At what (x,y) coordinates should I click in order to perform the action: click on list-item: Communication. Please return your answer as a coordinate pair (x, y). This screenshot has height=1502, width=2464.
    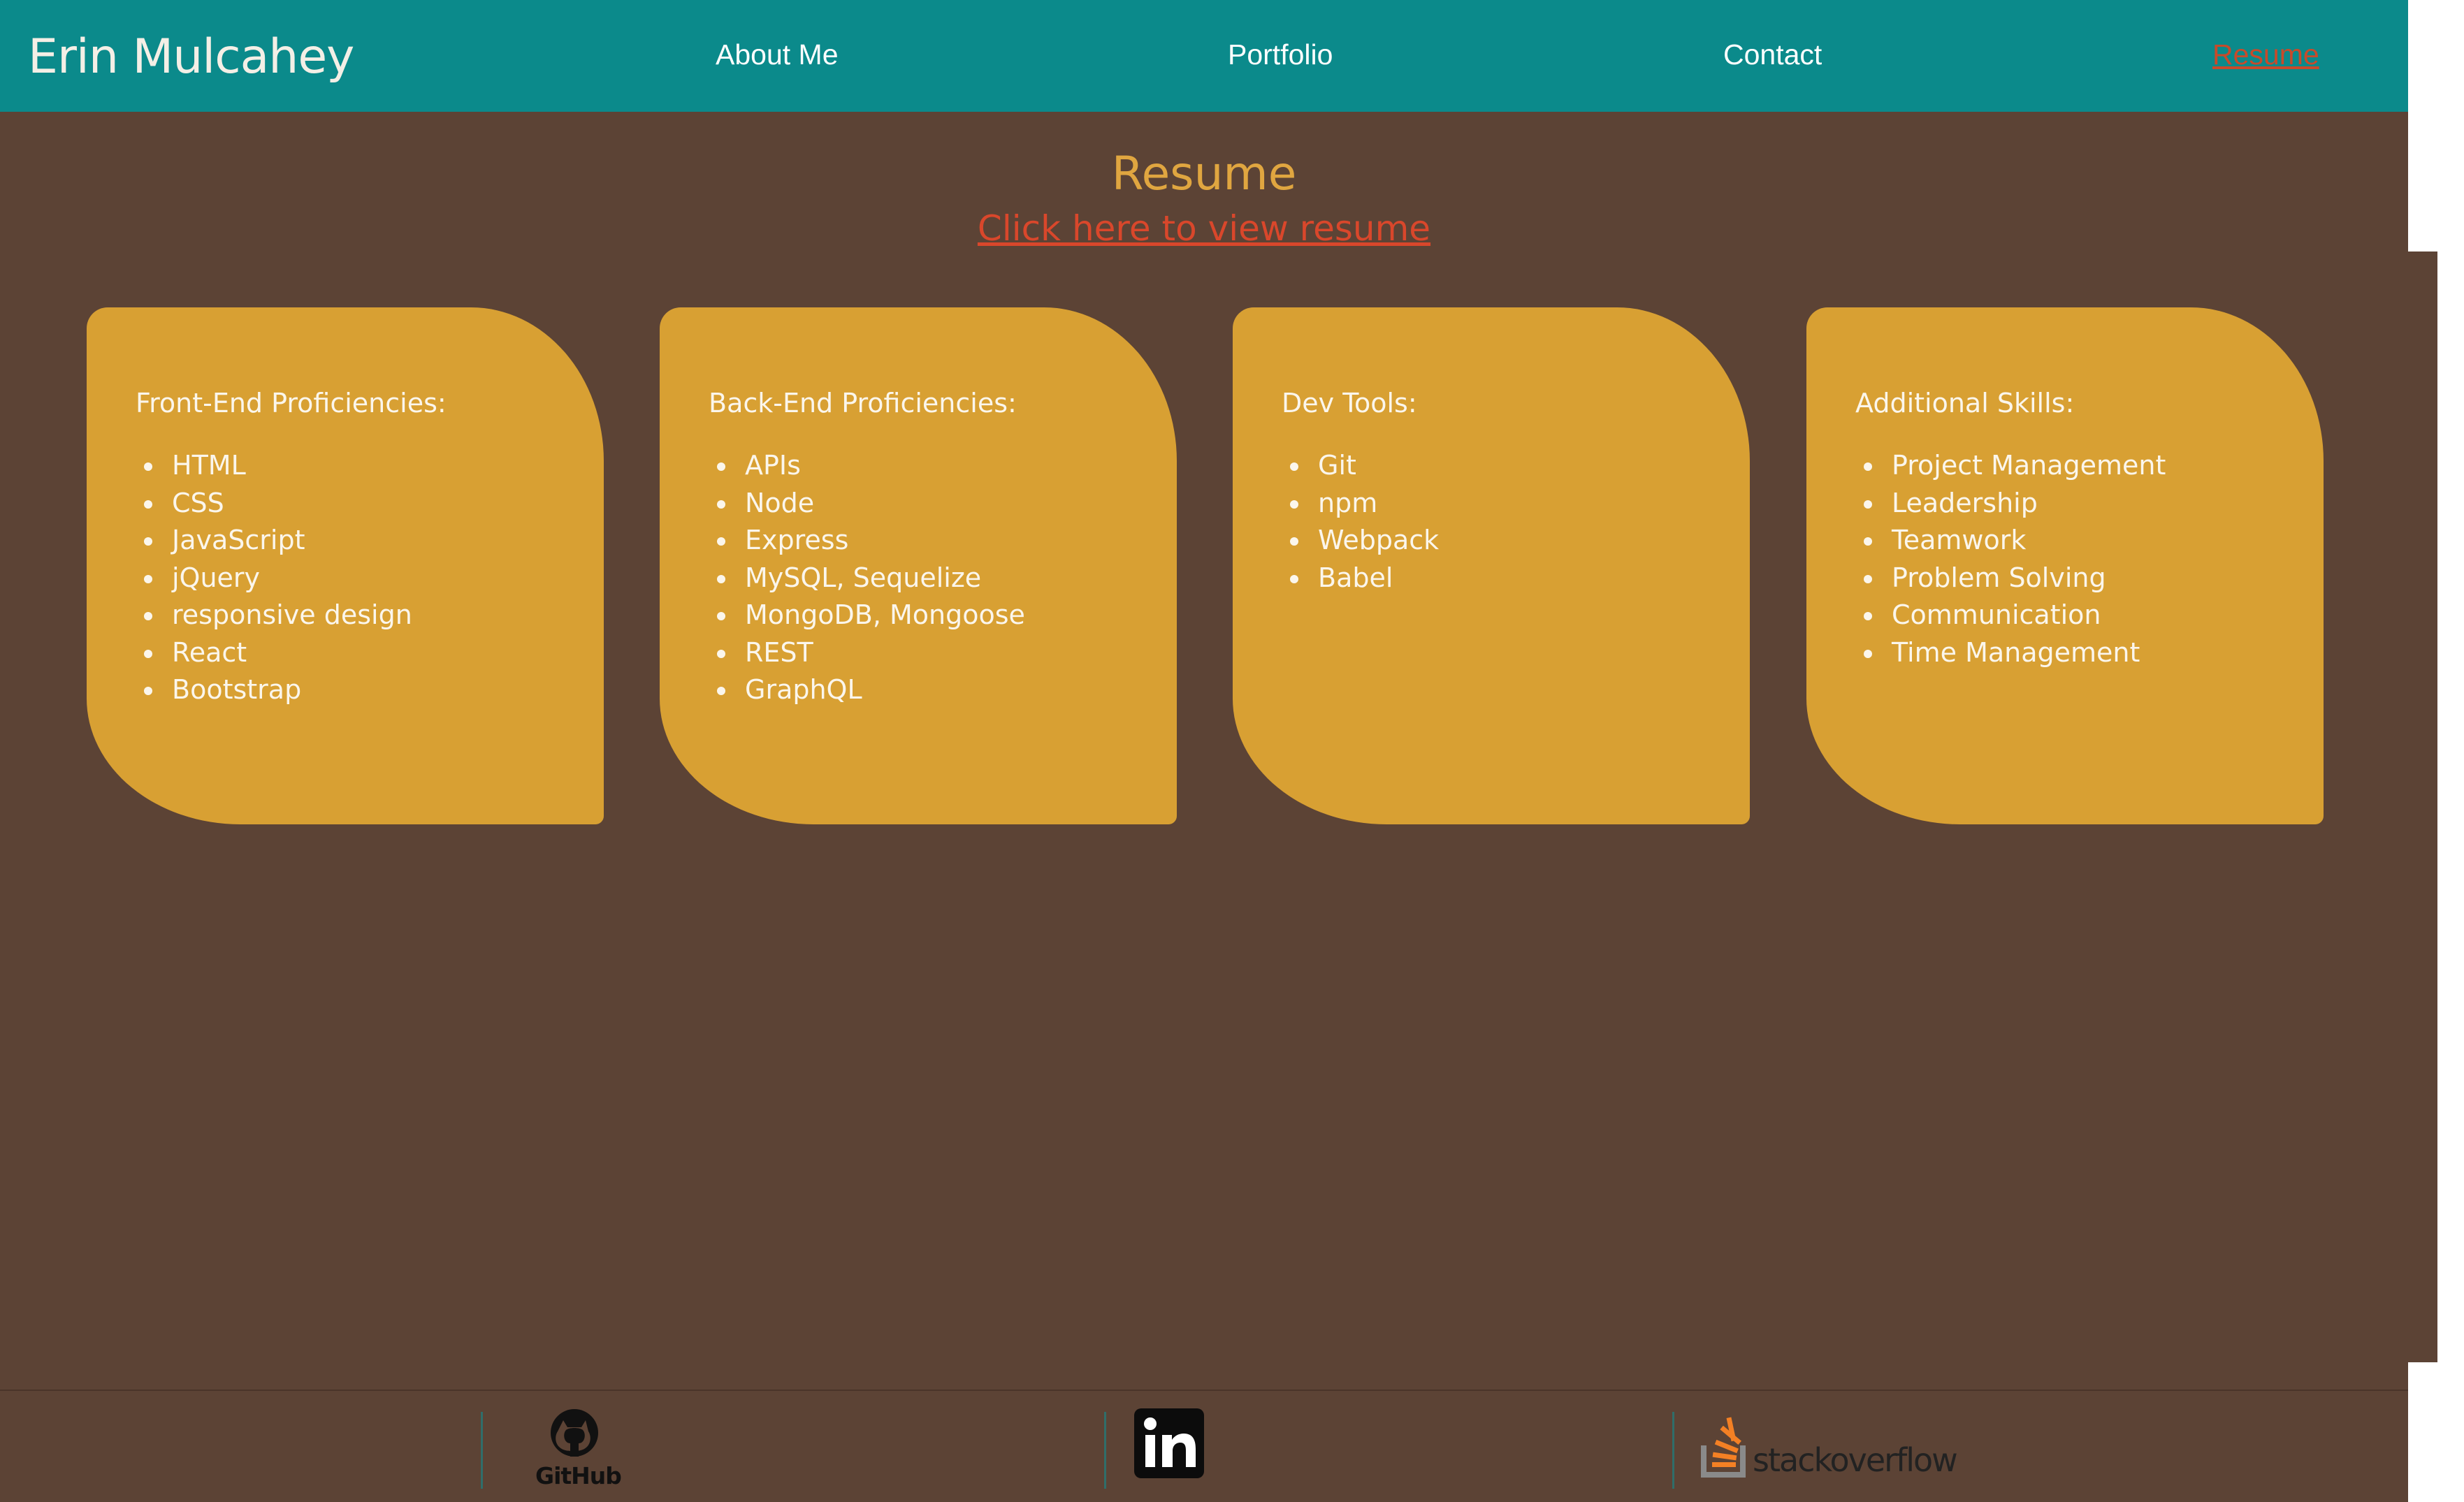
    Looking at the image, I should click on (2013, 615).